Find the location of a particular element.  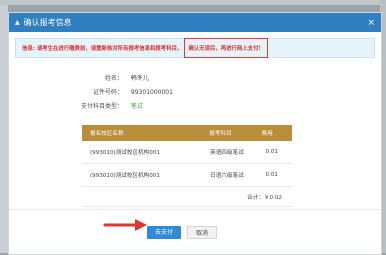

title-triangle-icon: ▲ is located at coordinates (17, 22).